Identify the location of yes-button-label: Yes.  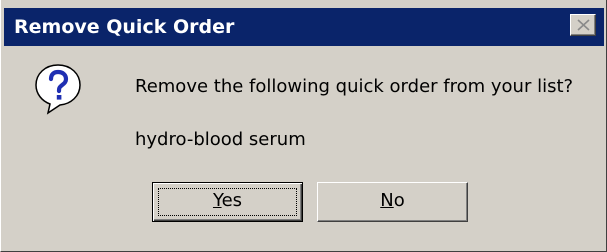
(227, 200).